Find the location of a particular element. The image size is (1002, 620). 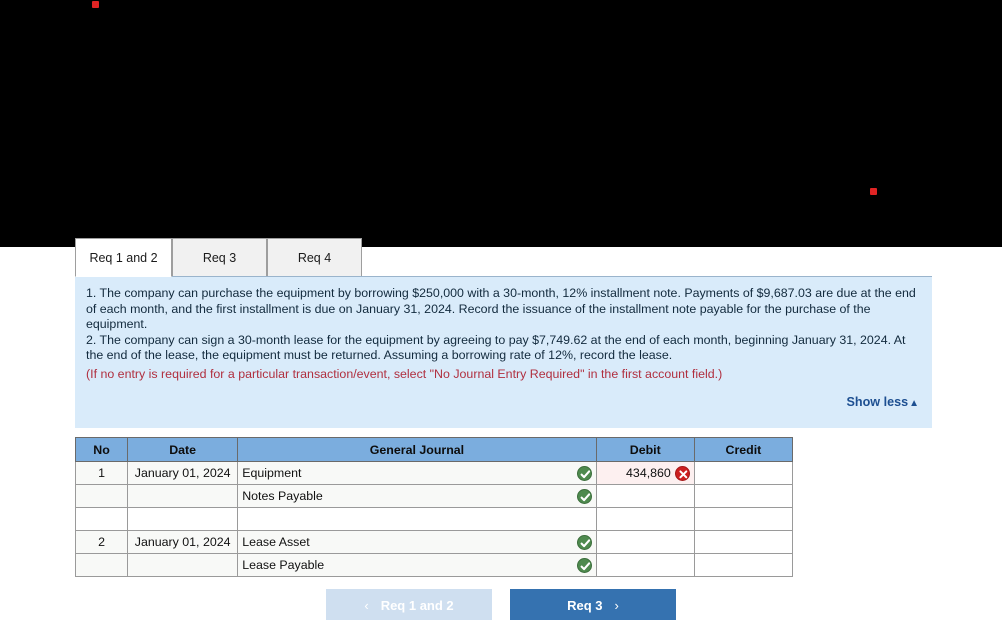

column-header-no: No is located at coordinates (101, 449).